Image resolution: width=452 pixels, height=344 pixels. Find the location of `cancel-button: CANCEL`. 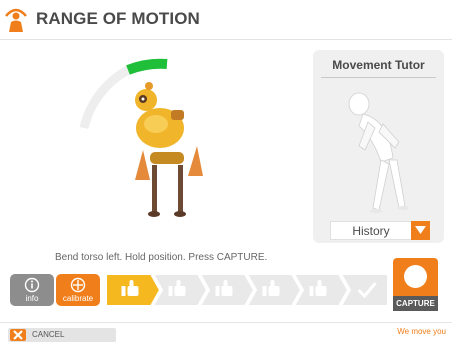

cancel-button: CANCEL is located at coordinates (62, 335).